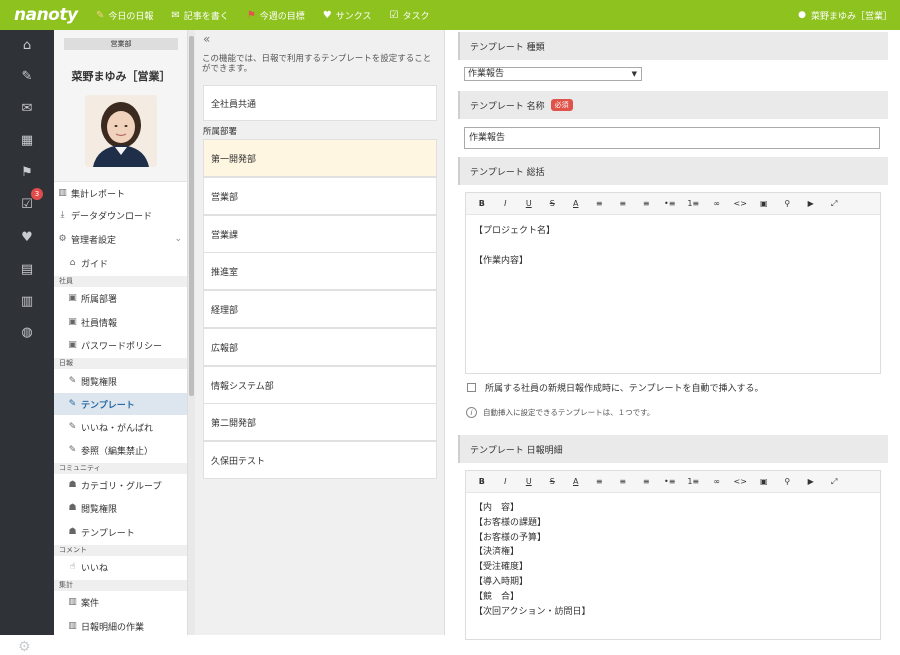 This screenshot has width=900, height=655. What do you see at coordinates (673, 46) in the screenshot?
I see `section-header-type: テンプレート 種類` at bounding box center [673, 46].